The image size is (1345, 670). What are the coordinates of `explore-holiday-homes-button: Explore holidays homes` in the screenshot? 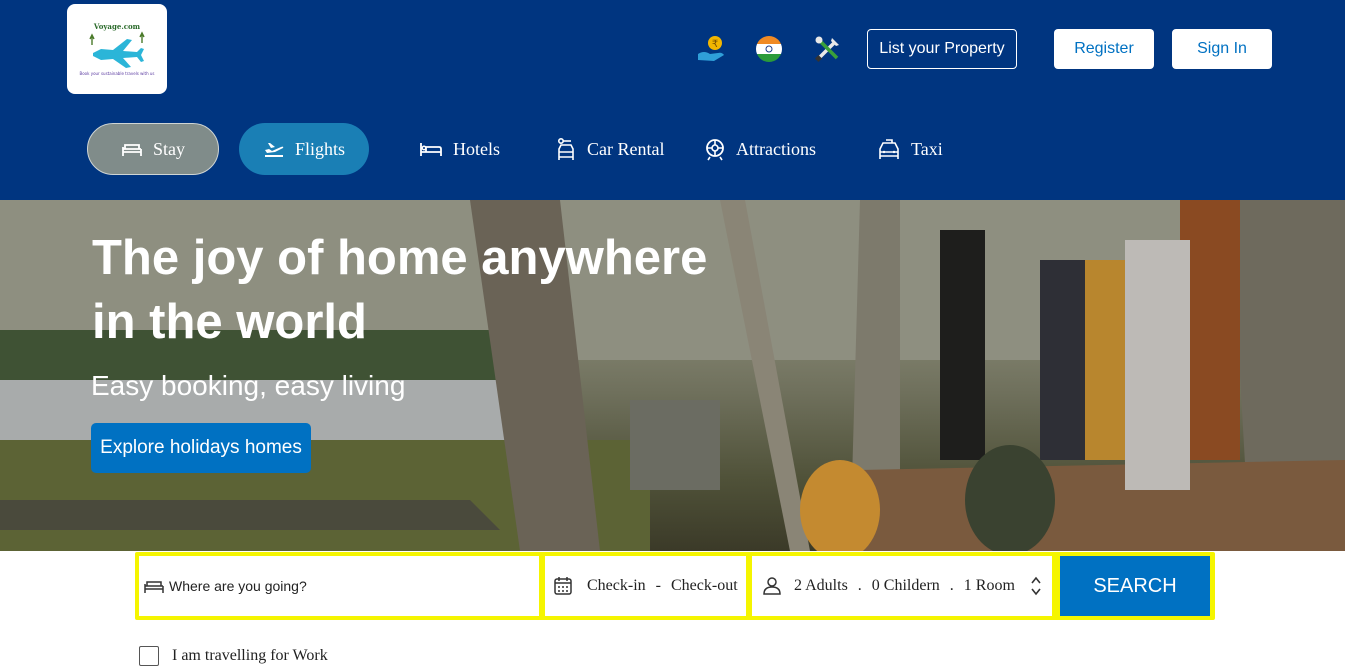 It's located at (201, 448).